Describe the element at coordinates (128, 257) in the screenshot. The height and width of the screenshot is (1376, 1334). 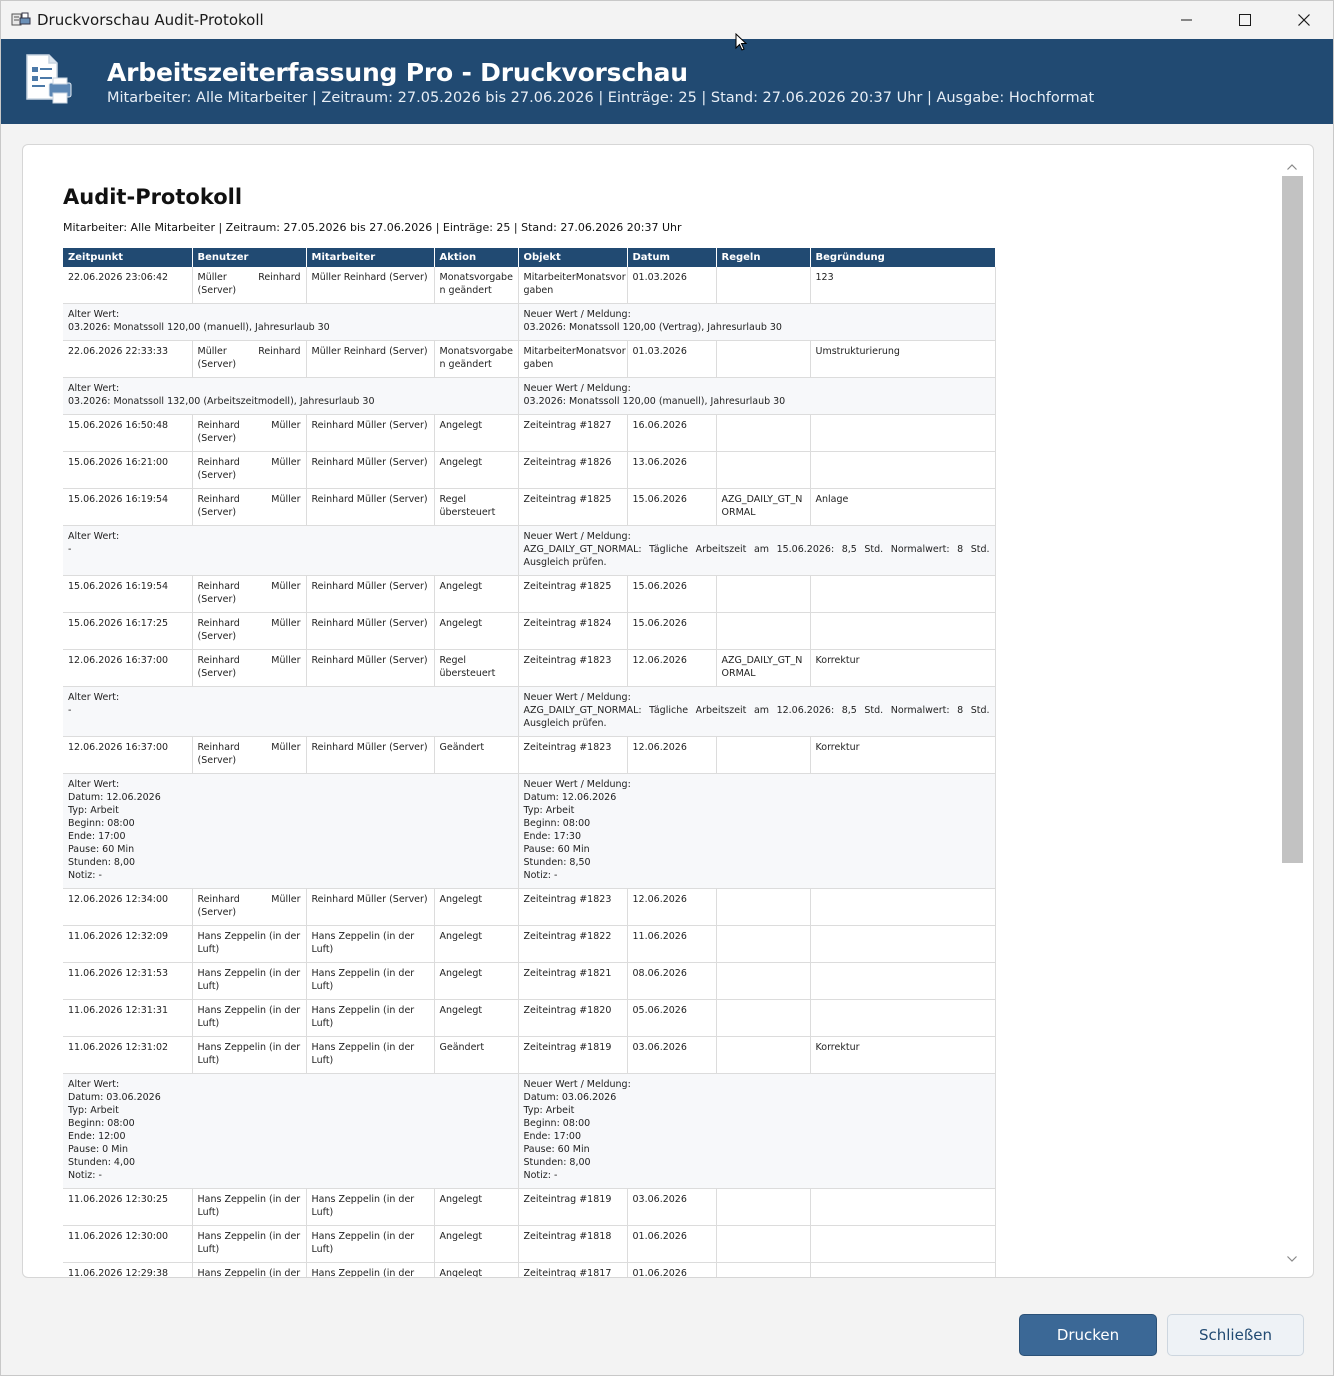
I see `column-header: Zeitpunkt` at that location.